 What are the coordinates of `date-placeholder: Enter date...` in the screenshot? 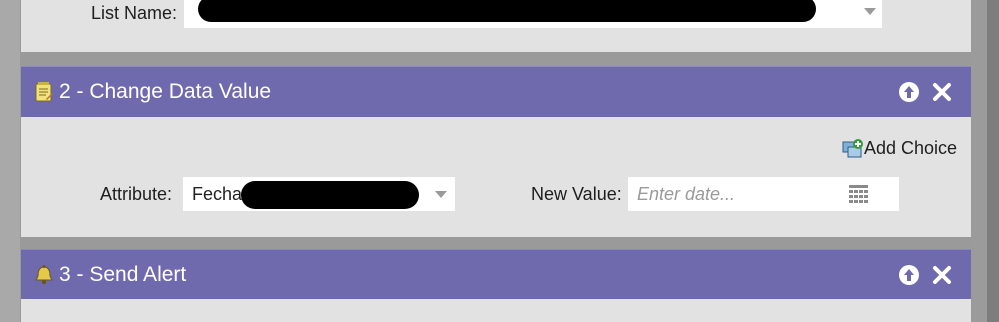 It's located at (686, 194).